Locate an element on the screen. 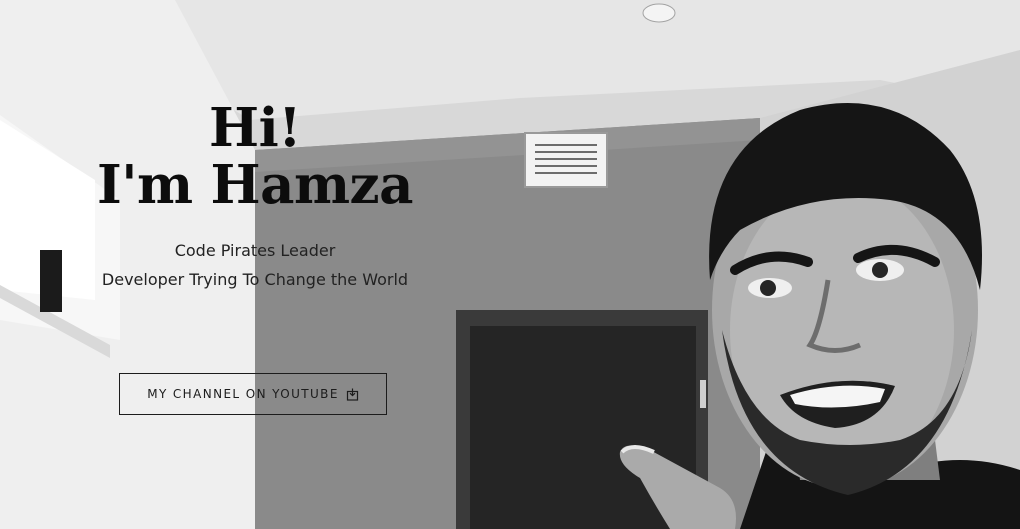 This screenshot has height=529, width=1020. tagline-line-mission: Developer Trying To Change the World is located at coordinates (255, 280).